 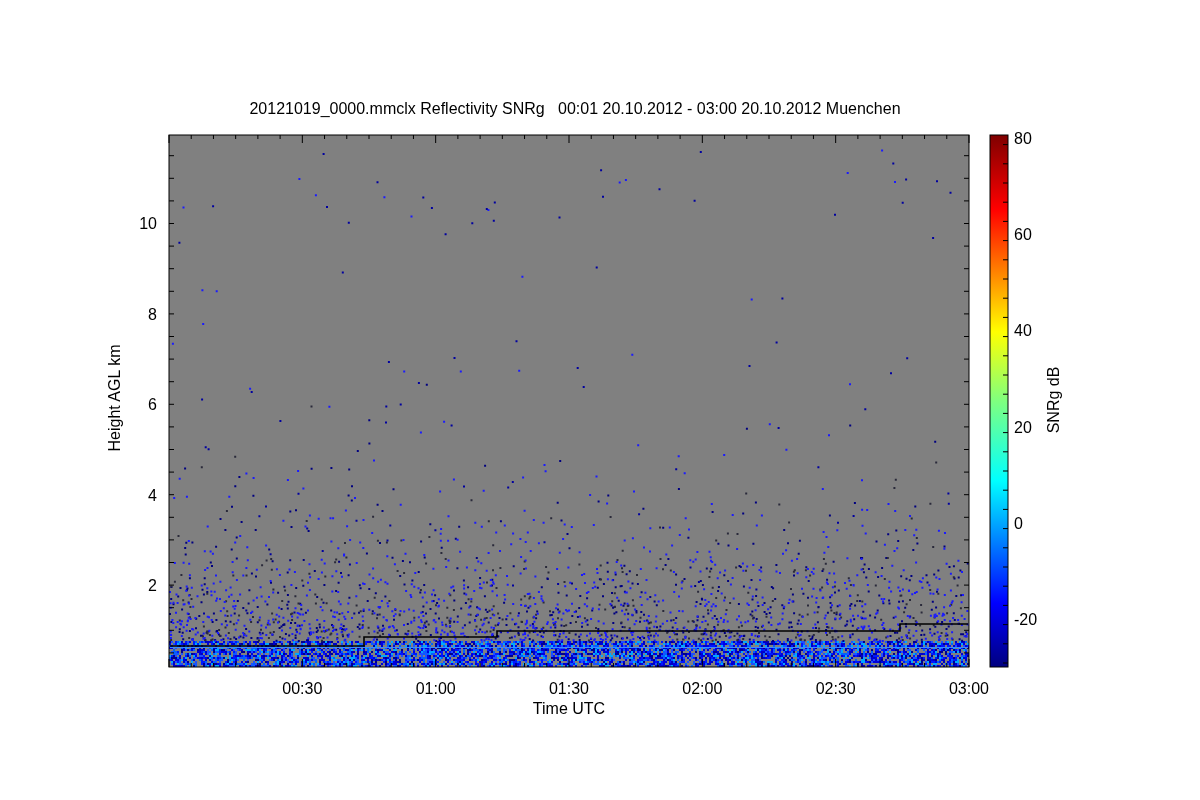 I want to click on tick-label: 02:30, so click(x=835, y=688).